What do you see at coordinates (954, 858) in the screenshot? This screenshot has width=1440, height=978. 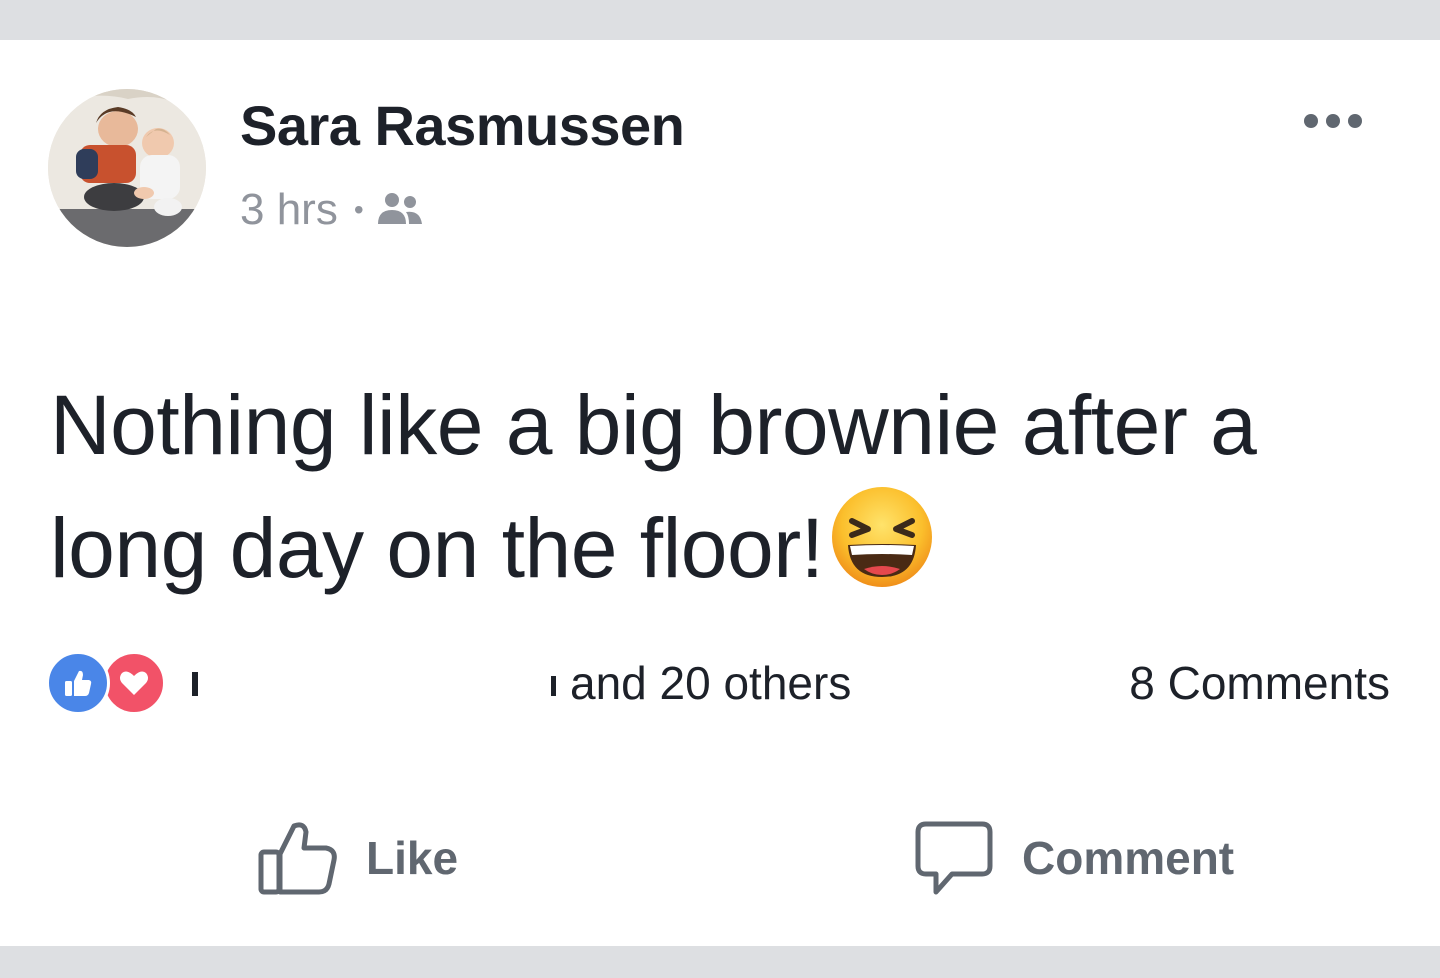 I see `speech-bubble-icon` at bounding box center [954, 858].